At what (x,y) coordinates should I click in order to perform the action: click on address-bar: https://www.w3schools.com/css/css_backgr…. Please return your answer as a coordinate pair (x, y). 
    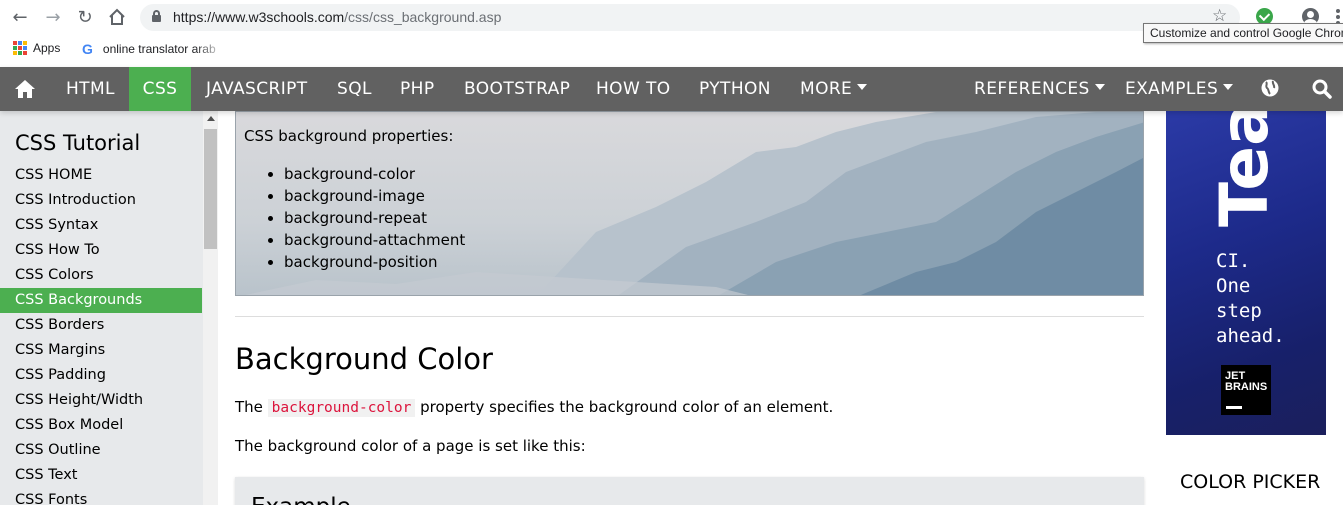
    Looking at the image, I should click on (690, 17).